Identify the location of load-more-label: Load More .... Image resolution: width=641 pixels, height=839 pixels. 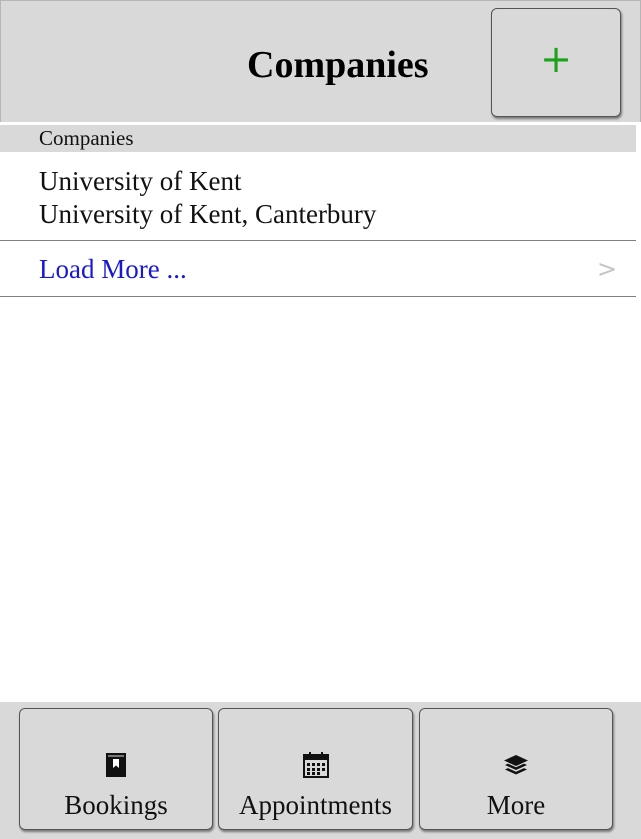
(113, 269).